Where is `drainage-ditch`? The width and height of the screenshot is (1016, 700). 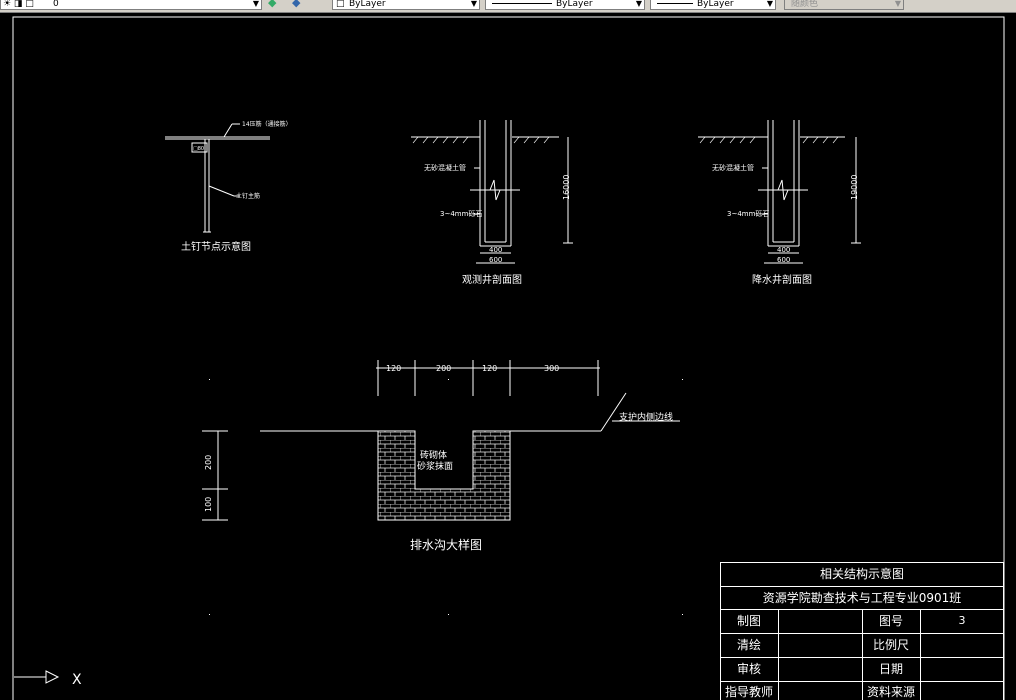
drainage-ditch is located at coordinates (441, 440).